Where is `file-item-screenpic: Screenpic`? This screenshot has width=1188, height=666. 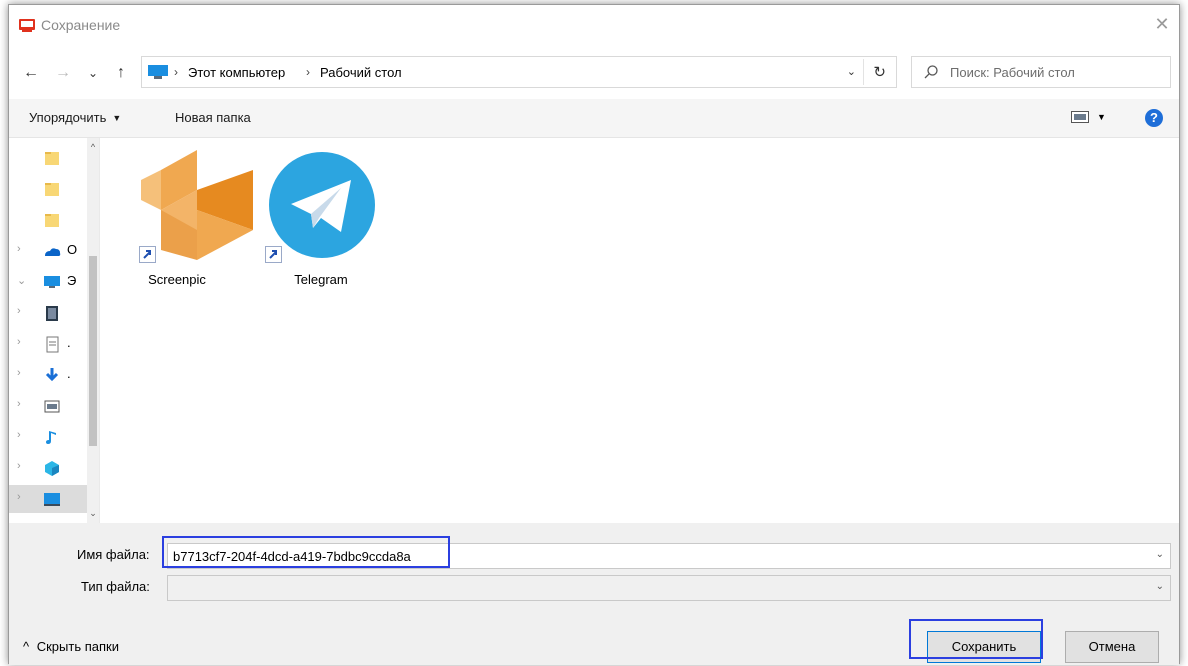
file-item-screenpic: Screenpic is located at coordinates (185, 223).